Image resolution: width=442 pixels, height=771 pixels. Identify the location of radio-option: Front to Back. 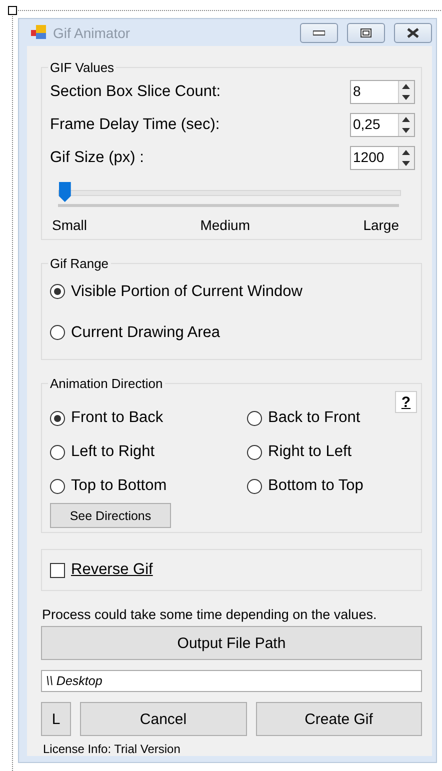
(148, 418).